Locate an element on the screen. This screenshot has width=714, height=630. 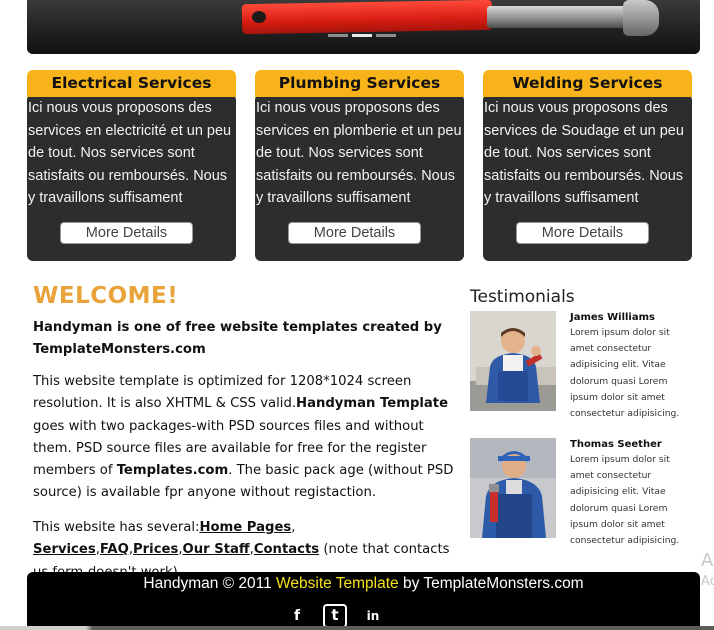
pages-intro: This website has several: is located at coordinates (116, 527).